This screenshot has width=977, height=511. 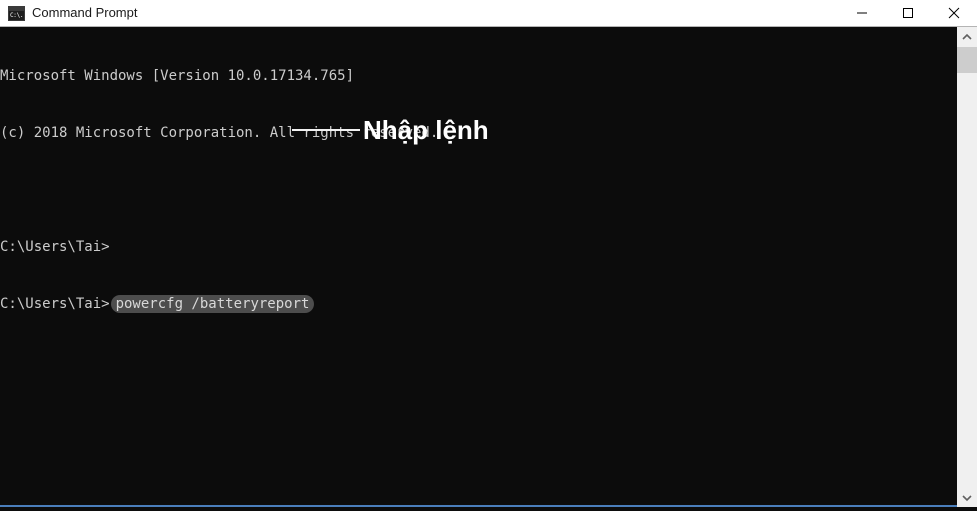 What do you see at coordinates (55, 247) in the screenshot?
I see `terminal-line: C:\Users\Tai>` at bounding box center [55, 247].